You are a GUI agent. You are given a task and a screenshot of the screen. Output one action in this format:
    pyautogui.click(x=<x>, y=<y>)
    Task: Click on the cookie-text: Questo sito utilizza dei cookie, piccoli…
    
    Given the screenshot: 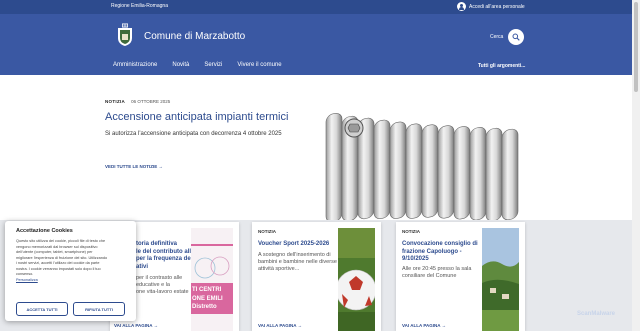 What is the action you would take?
    pyautogui.click(x=62, y=260)
    